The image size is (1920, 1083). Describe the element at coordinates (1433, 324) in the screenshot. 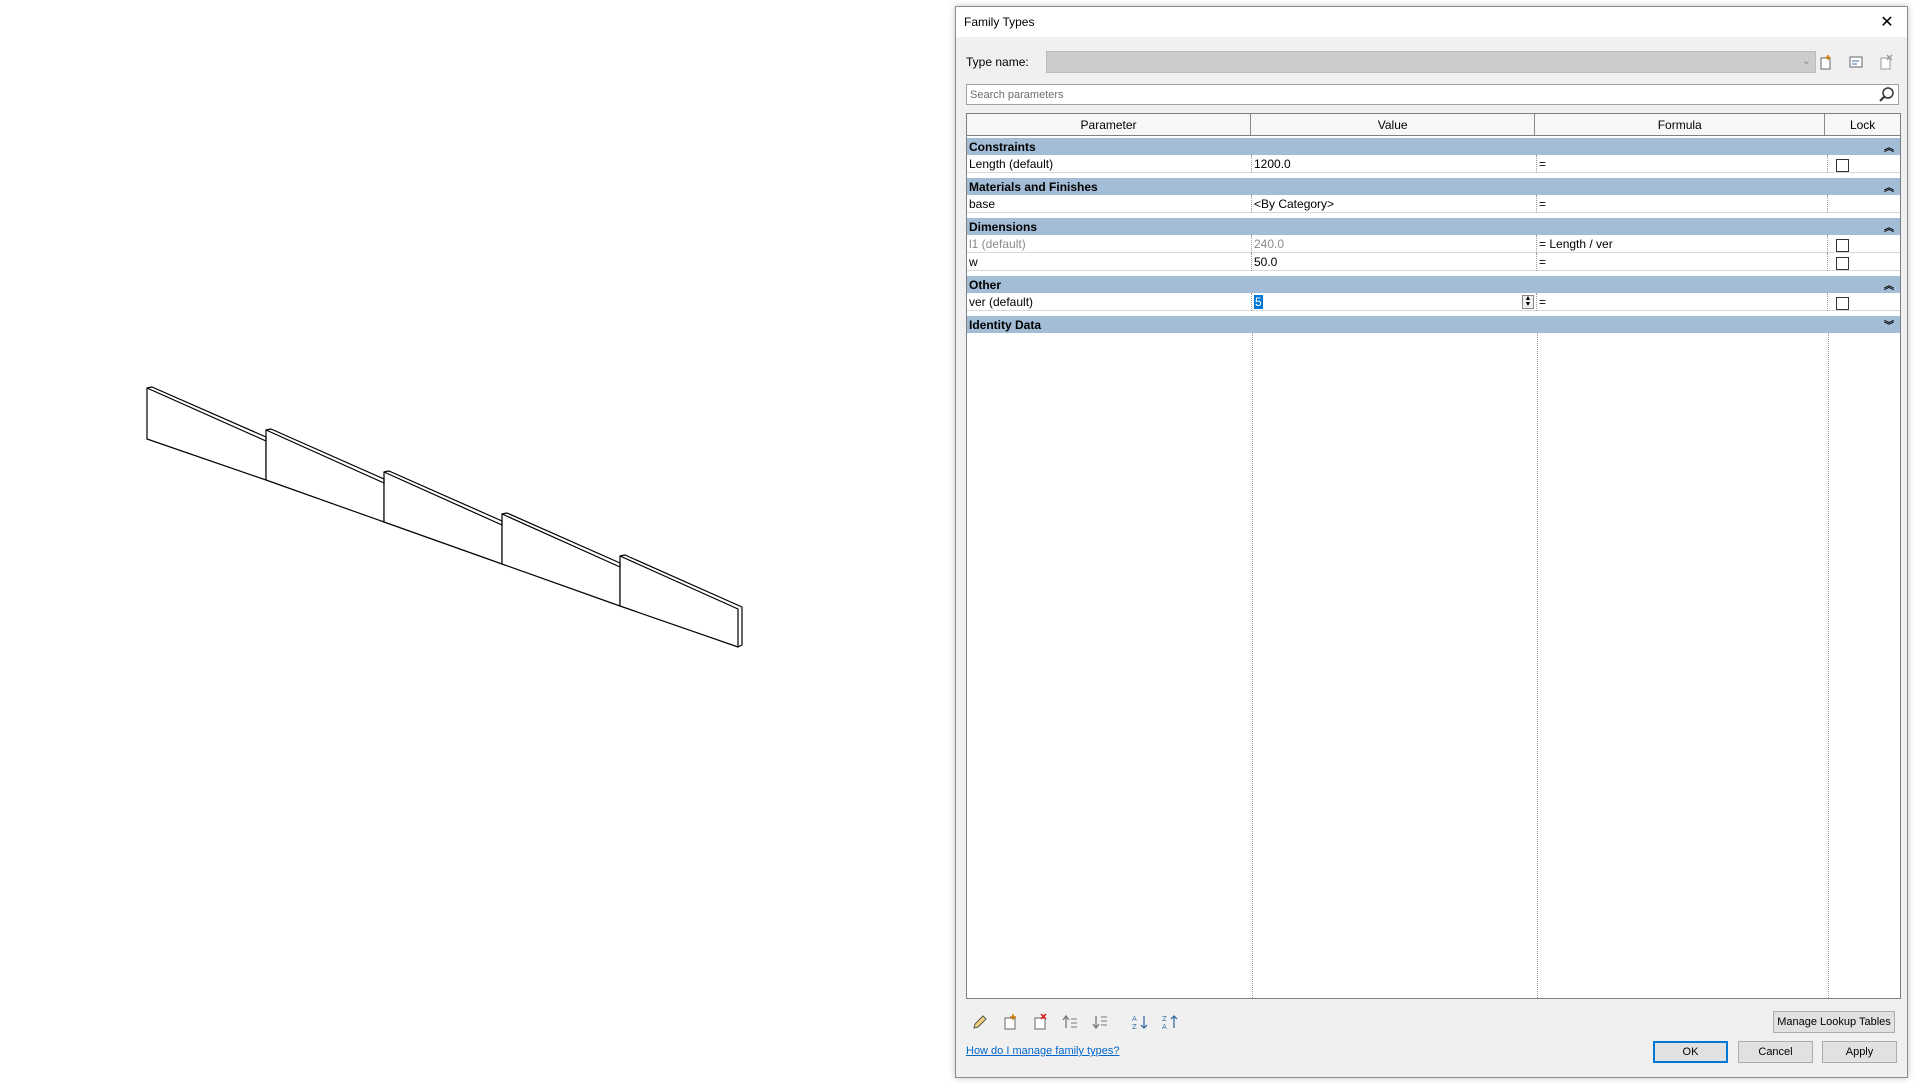

I see `group-identity-data: Identity Data ︾` at that location.